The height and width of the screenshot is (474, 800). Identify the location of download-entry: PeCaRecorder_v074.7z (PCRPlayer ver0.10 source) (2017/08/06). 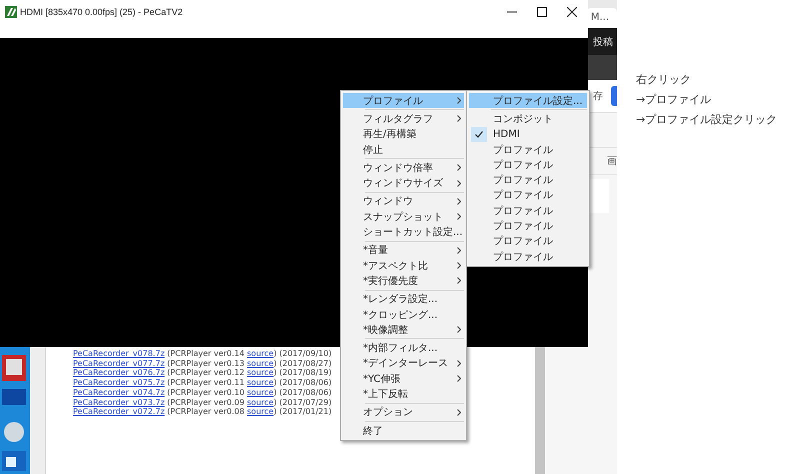
(202, 393).